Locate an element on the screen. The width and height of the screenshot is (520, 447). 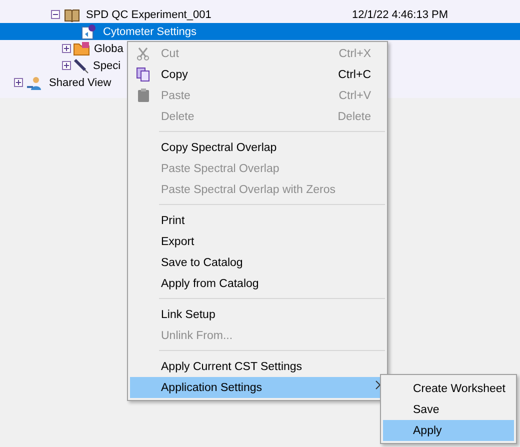
shared-user-icon is located at coordinates (35, 82).